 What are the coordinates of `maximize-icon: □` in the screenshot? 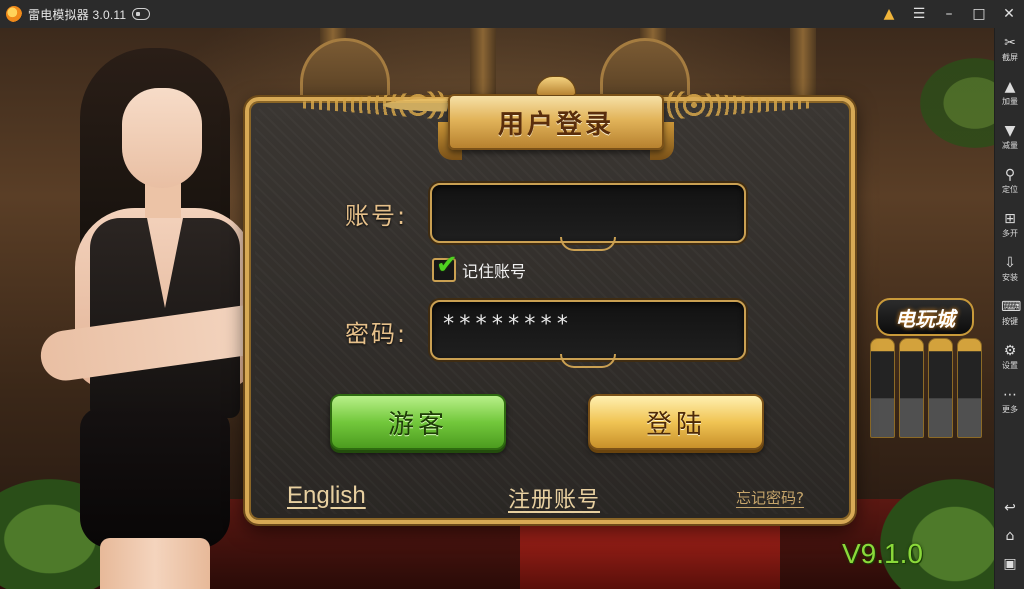 It's located at (979, 14).